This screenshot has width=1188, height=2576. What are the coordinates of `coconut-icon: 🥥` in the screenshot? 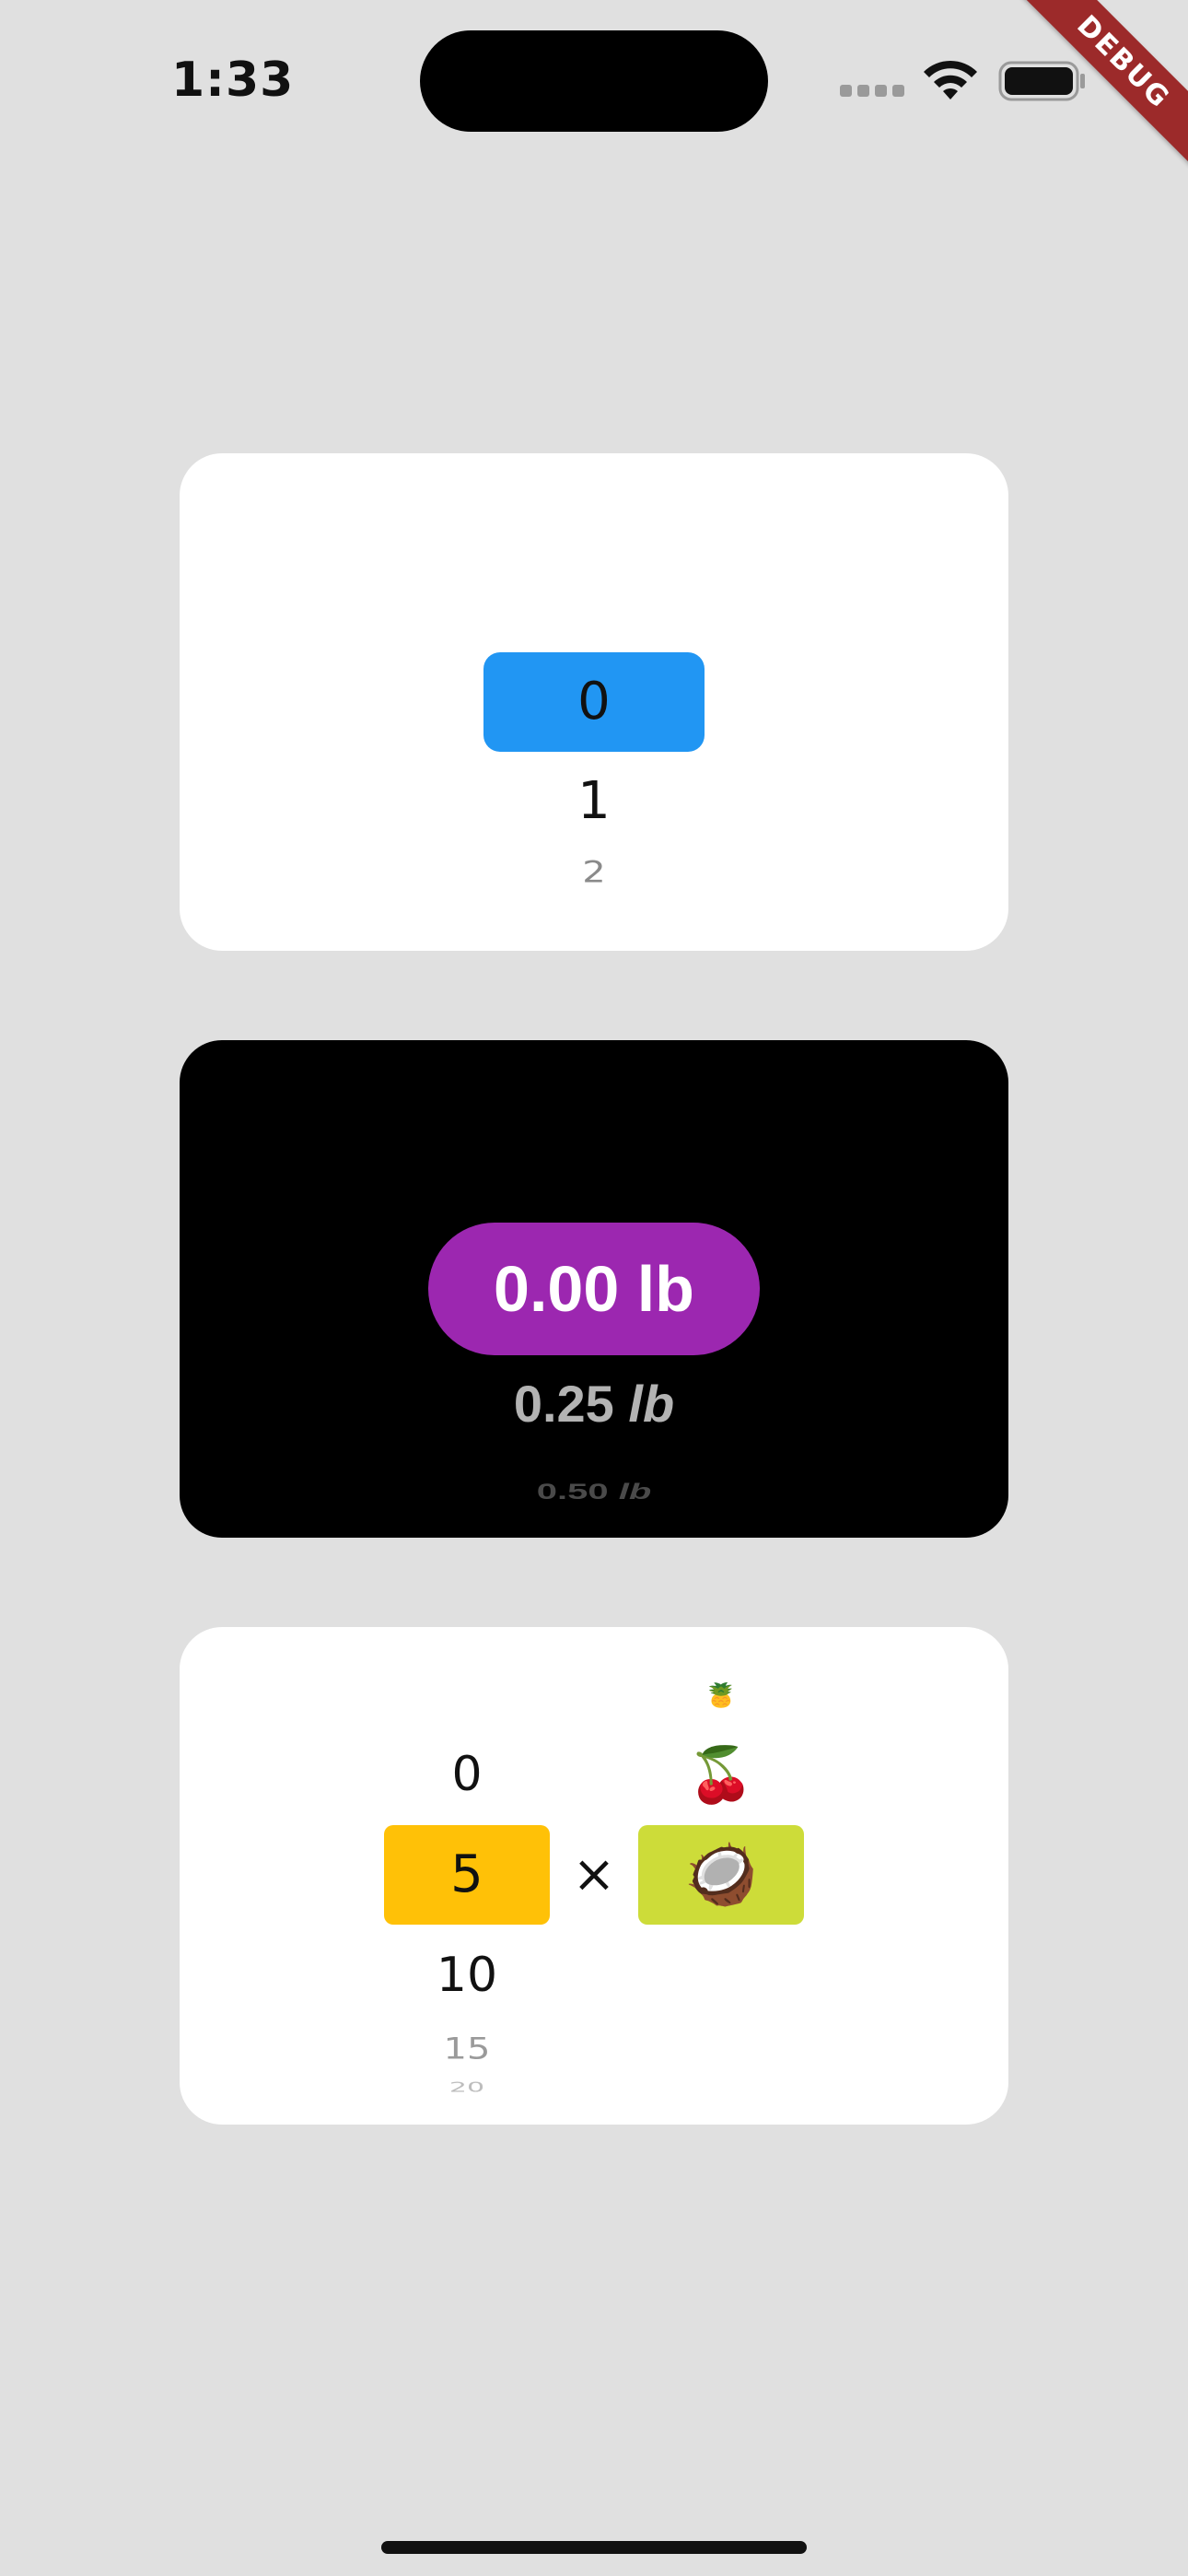 It's located at (721, 1875).